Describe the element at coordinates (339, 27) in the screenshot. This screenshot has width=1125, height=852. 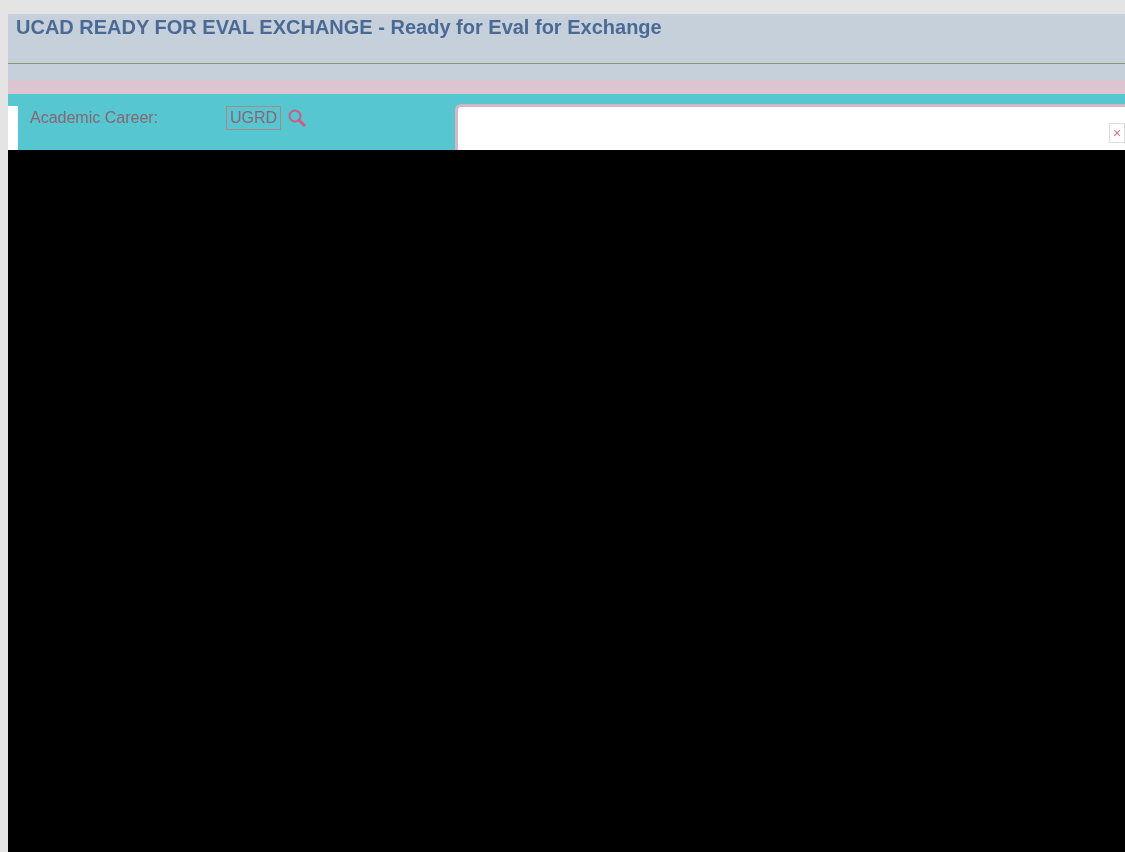
I see `page-title: UCAD READY FOR EVAL EXCHANGE - Ready for Eval for Exchange` at that location.